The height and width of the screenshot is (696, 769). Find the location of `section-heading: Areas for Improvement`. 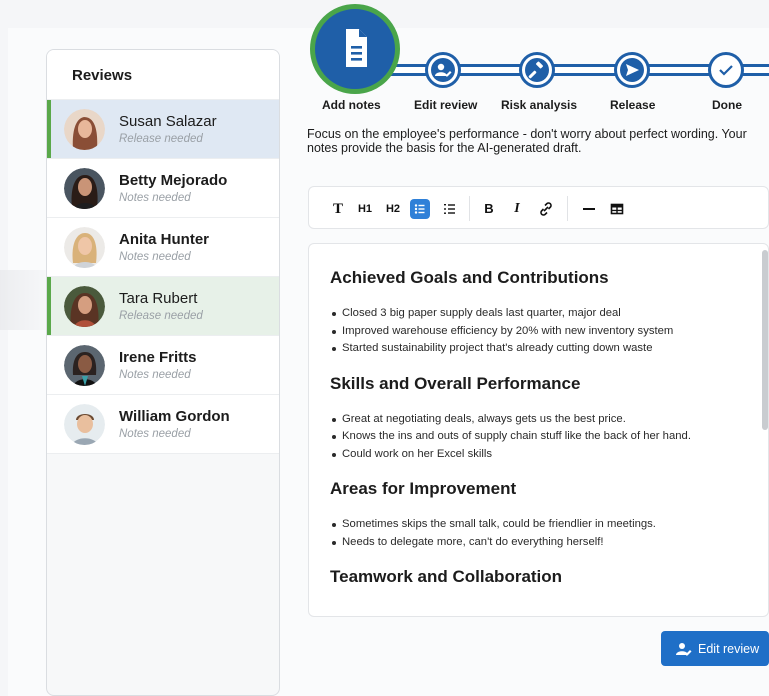

section-heading: Areas for Improvement is located at coordinates (423, 488).